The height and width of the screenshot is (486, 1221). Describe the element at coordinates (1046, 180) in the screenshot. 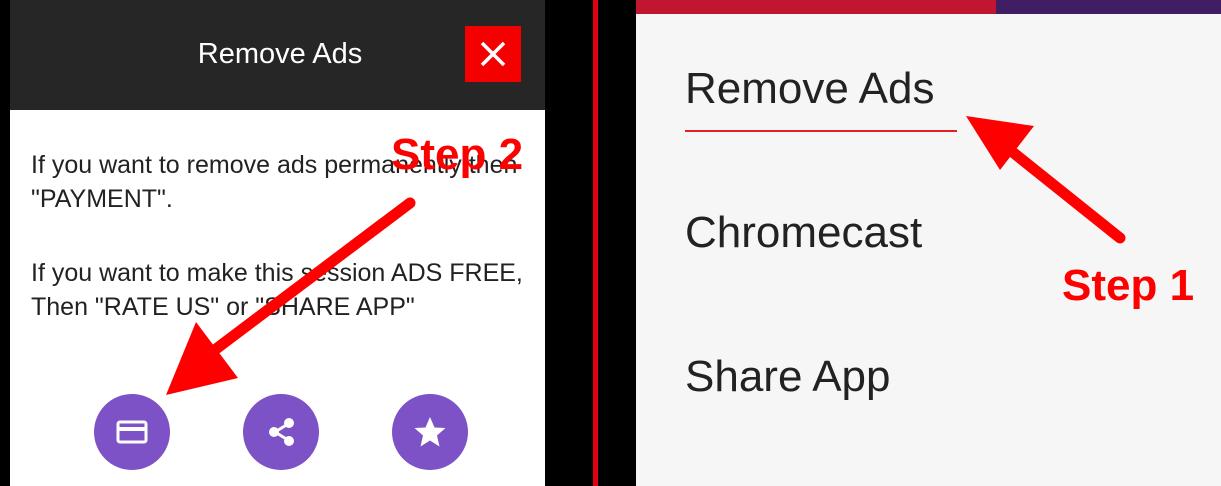

I see `step1-arrow` at that location.